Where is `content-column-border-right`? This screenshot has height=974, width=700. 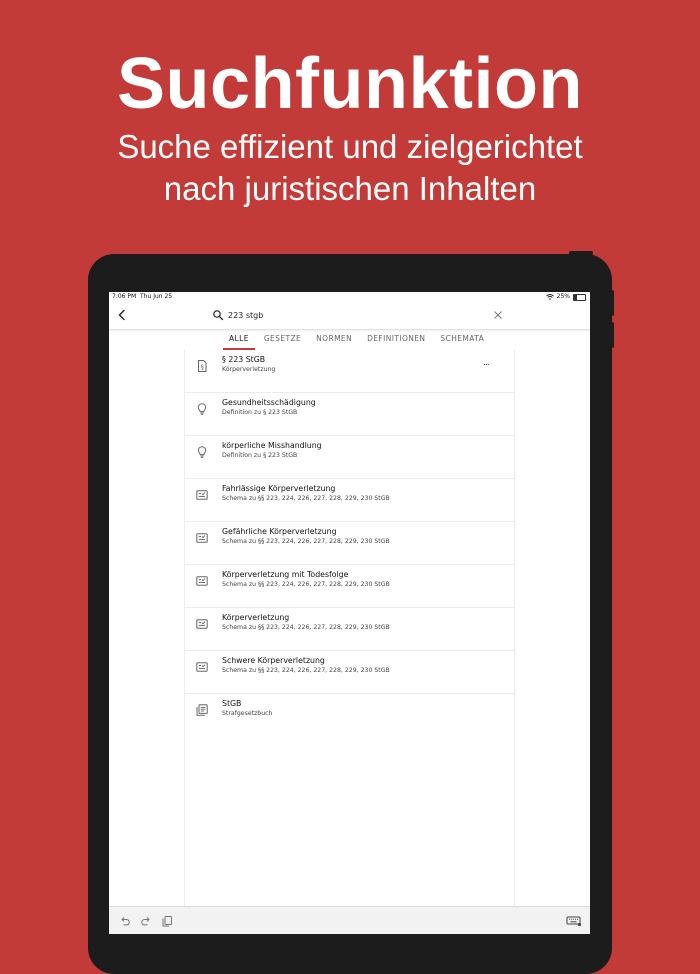 content-column-border-right is located at coordinates (514, 630).